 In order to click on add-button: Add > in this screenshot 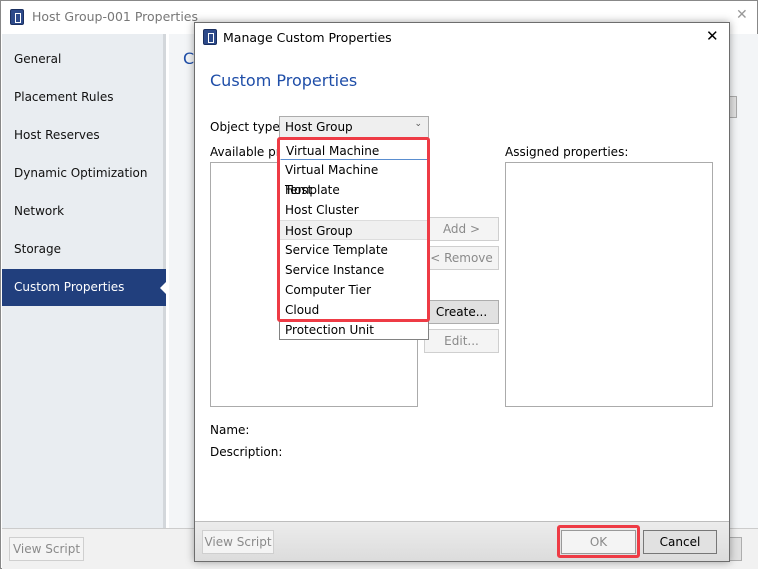, I will do `click(461, 229)`.